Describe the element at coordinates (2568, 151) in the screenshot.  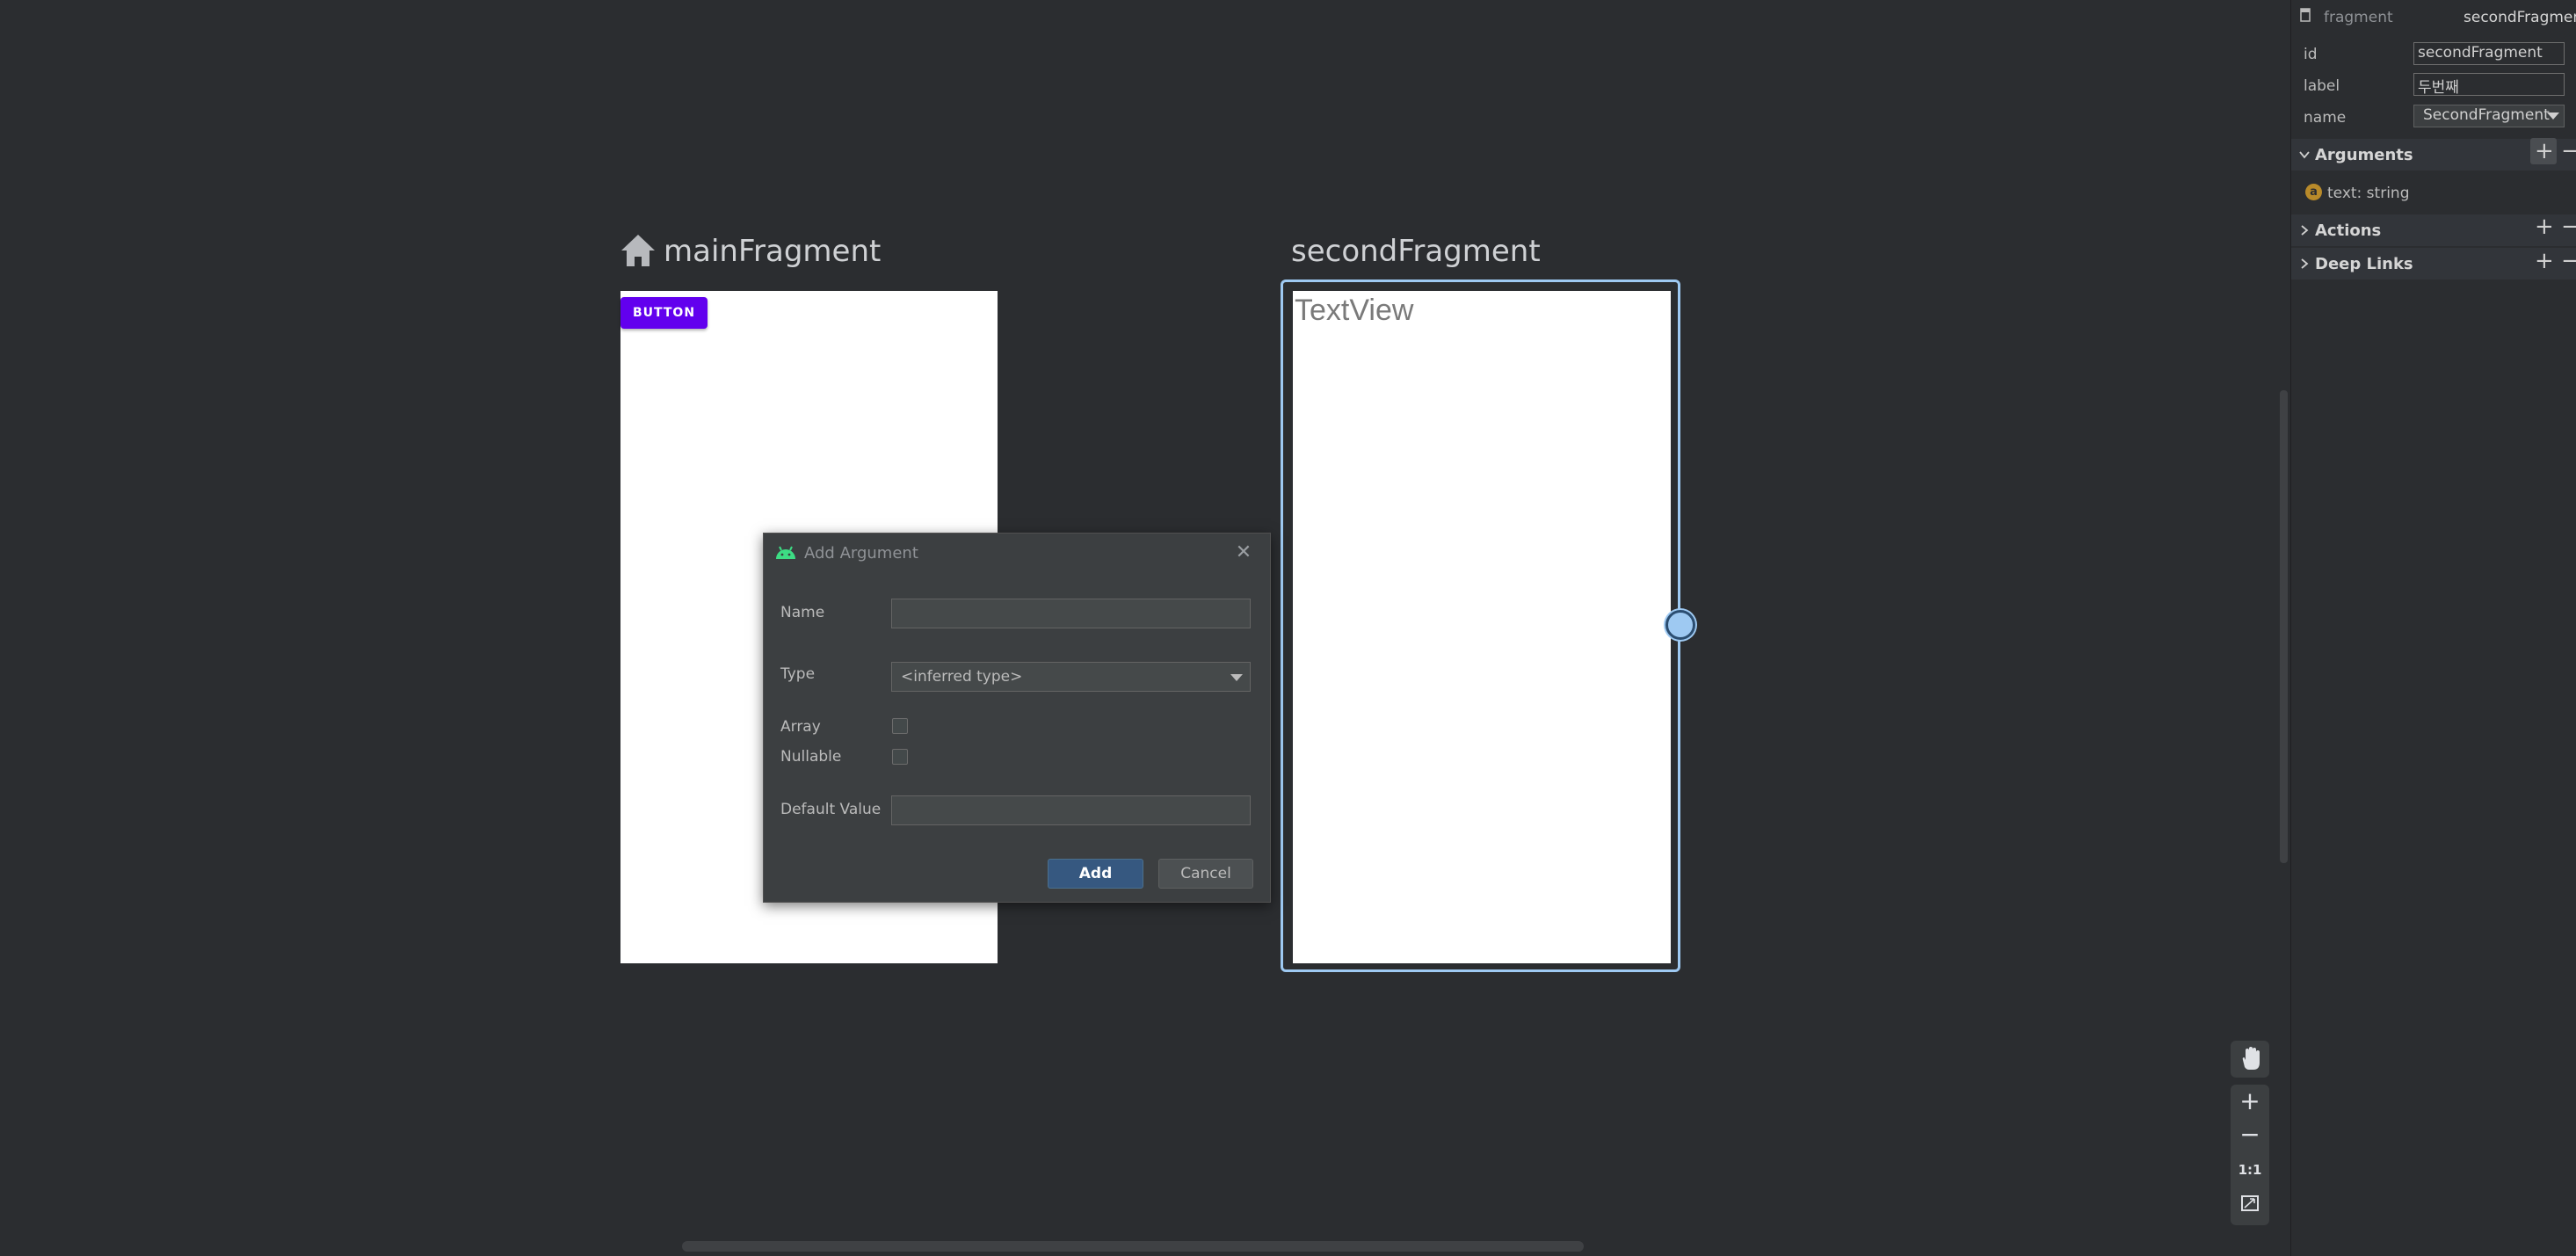
I see `remove-argument-button: −` at that location.